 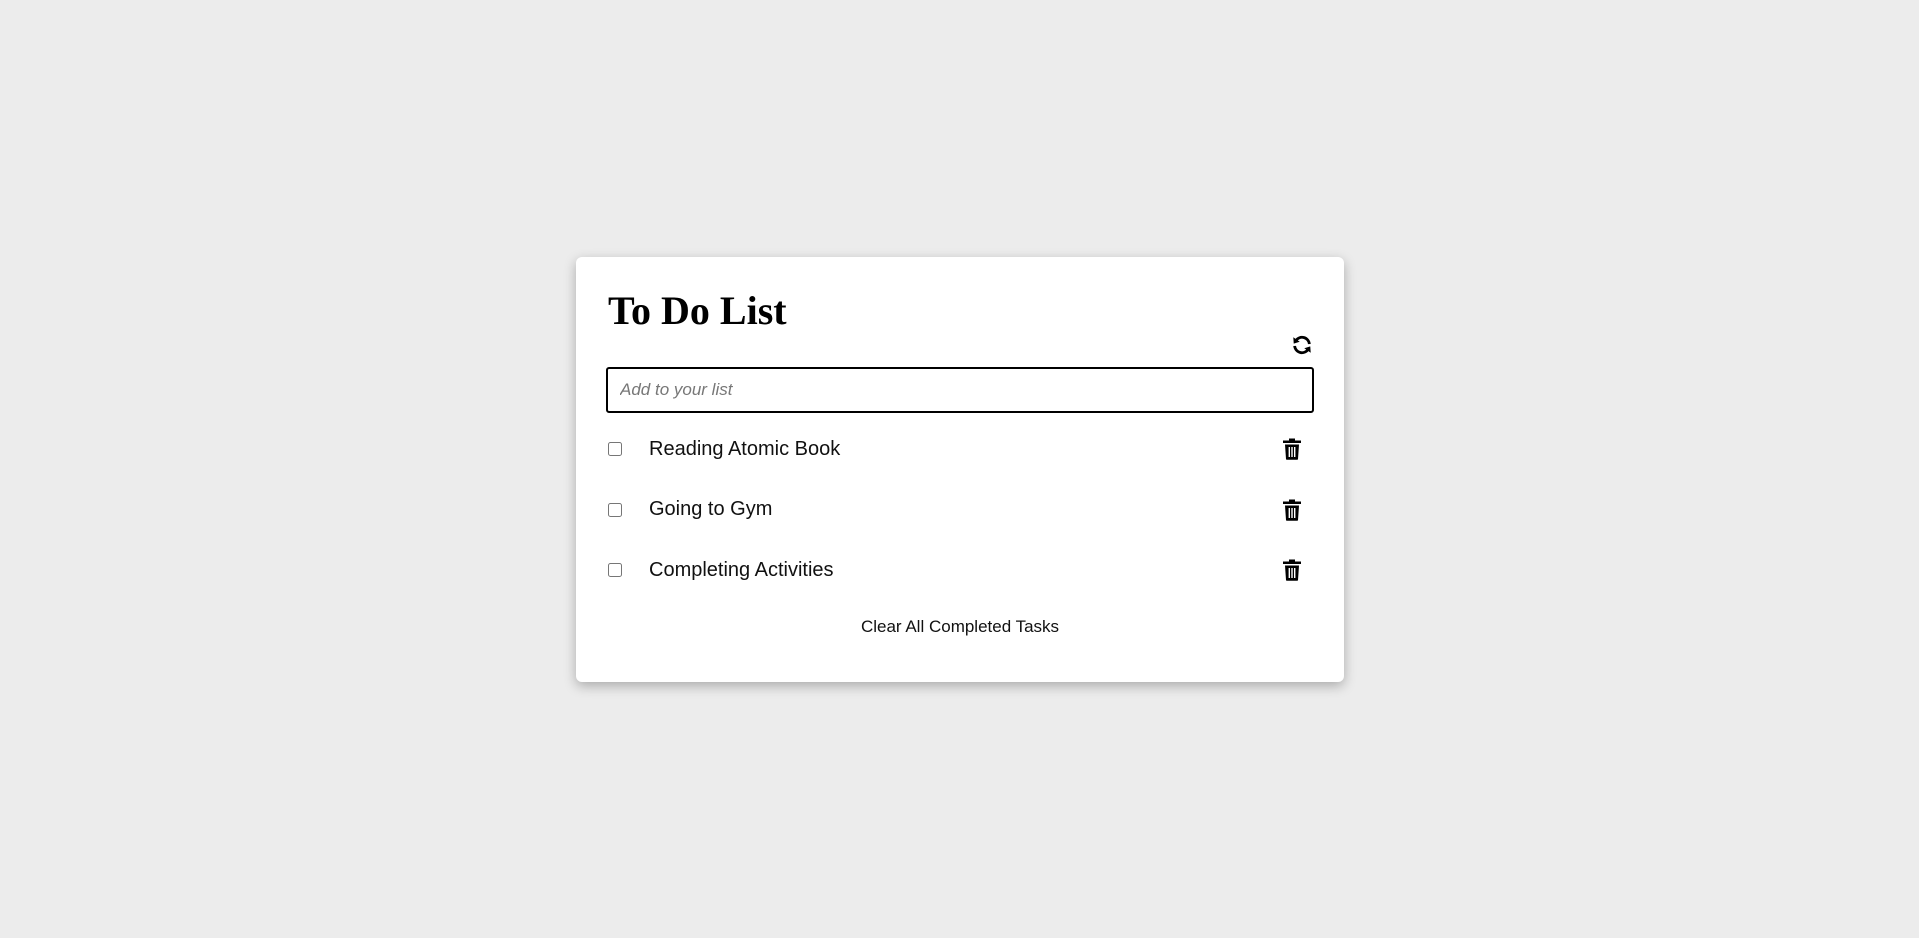 What do you see at coordinates (960, 449) in the screenshot?
I see `list-item: Reading Atomic Book` at bounding box center [960, 449].